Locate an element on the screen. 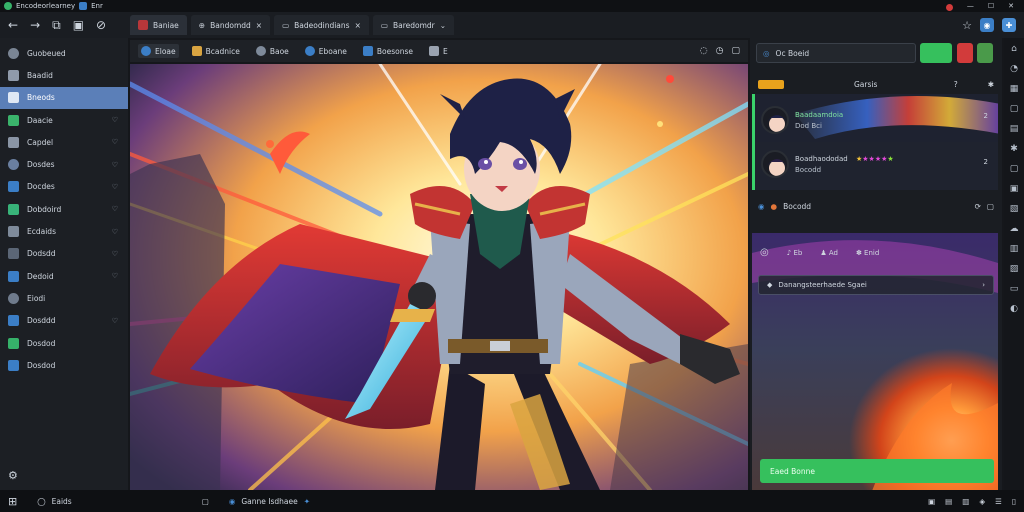 The width and height of the screenshot is (1024, 512). share-button is located at coordinates (985, 53).